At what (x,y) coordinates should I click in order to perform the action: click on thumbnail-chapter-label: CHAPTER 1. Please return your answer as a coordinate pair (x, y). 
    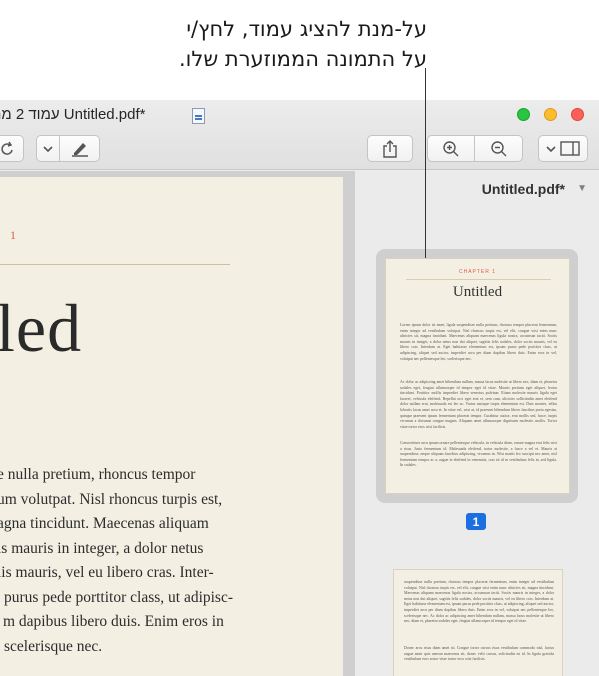
    Looking at the image, I should click on (477, 272).